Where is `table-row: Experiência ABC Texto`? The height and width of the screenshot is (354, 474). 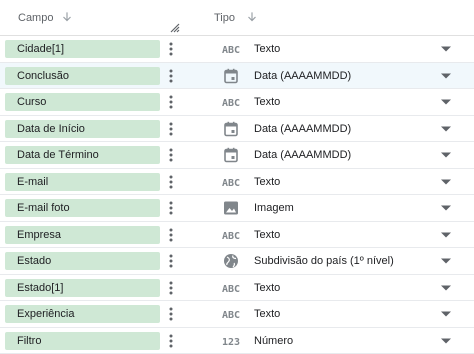
table-row: Experiência ABC Texto is located at coordinates (237, 314).